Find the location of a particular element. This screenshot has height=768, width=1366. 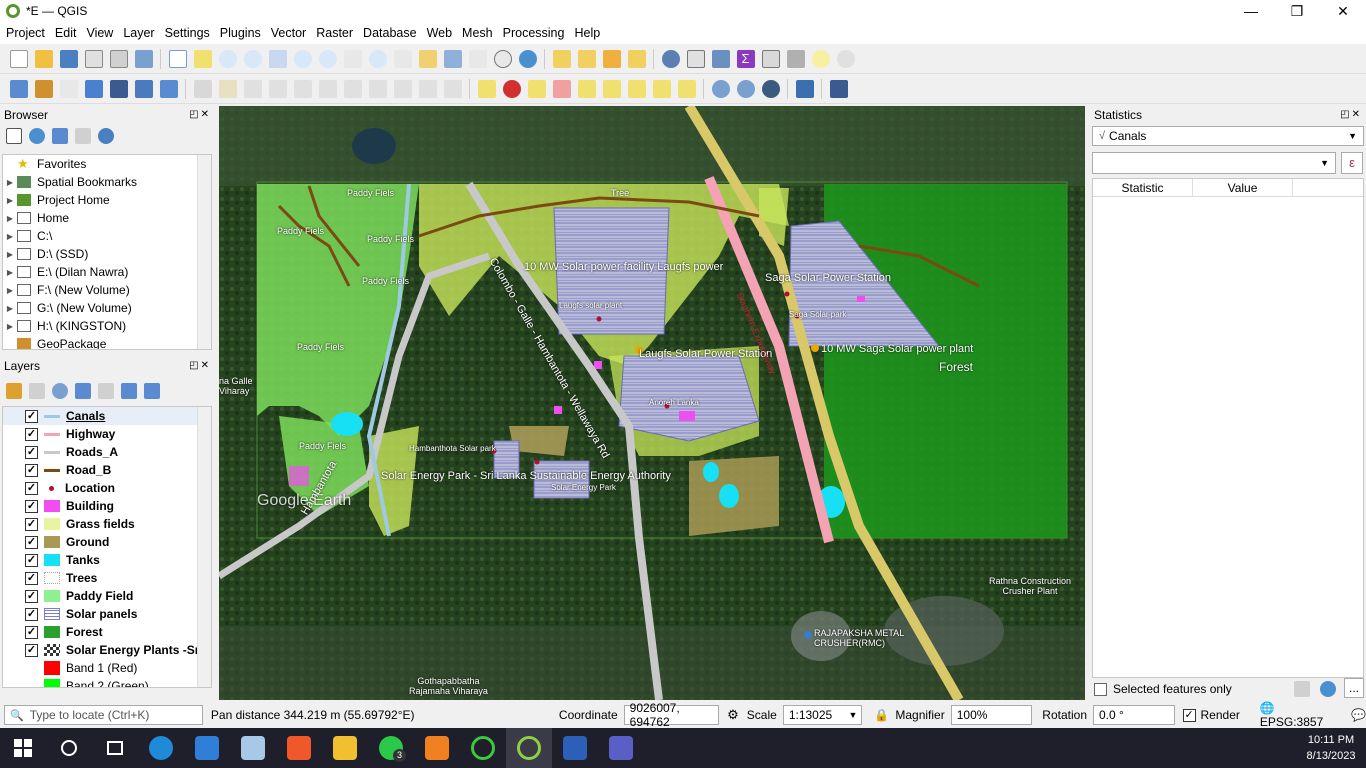

processing-toolbox-icon is located at coordinates (720, 58).